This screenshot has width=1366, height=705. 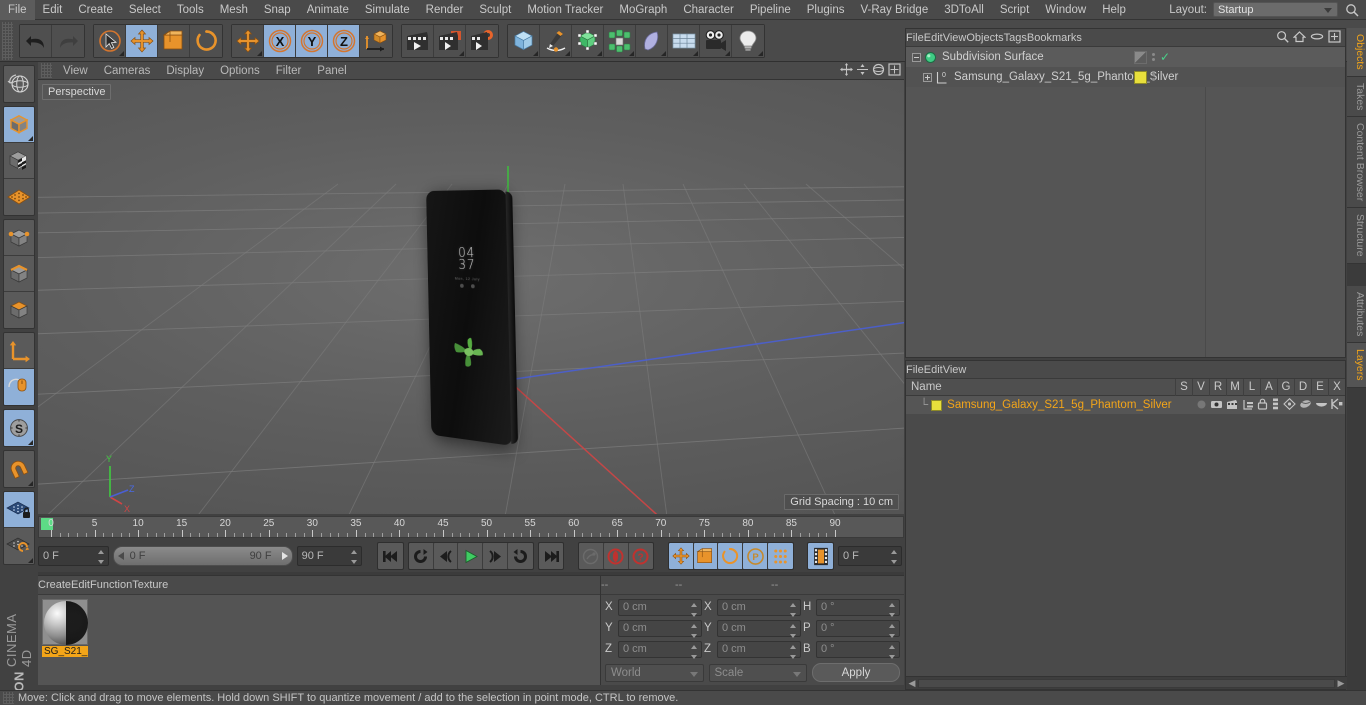 I want to click on world-object-coord-button, so click(x=376, y=40).